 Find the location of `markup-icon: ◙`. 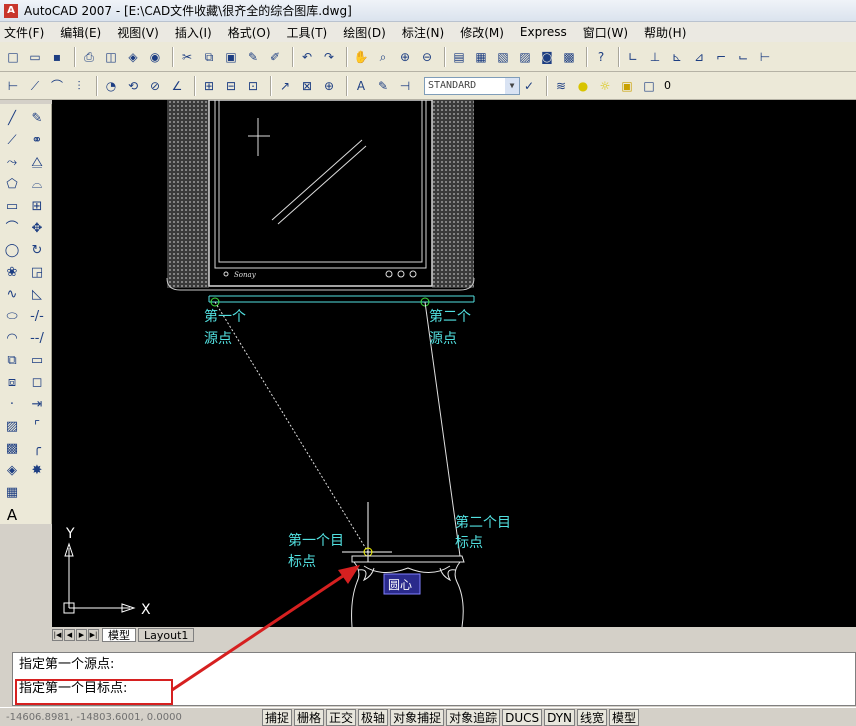

markup-icon: ◙ is located at coordinates (547, 57).